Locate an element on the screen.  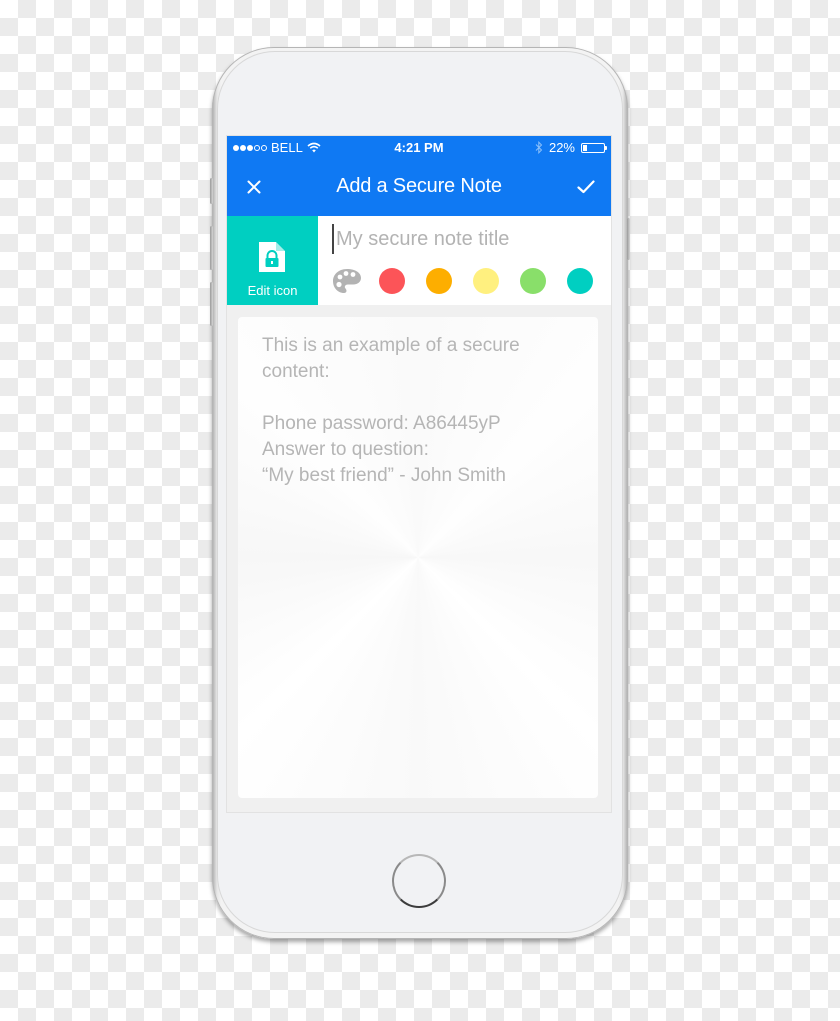
edit-icon-button: Edit icon is located at coordinates (272, 260).